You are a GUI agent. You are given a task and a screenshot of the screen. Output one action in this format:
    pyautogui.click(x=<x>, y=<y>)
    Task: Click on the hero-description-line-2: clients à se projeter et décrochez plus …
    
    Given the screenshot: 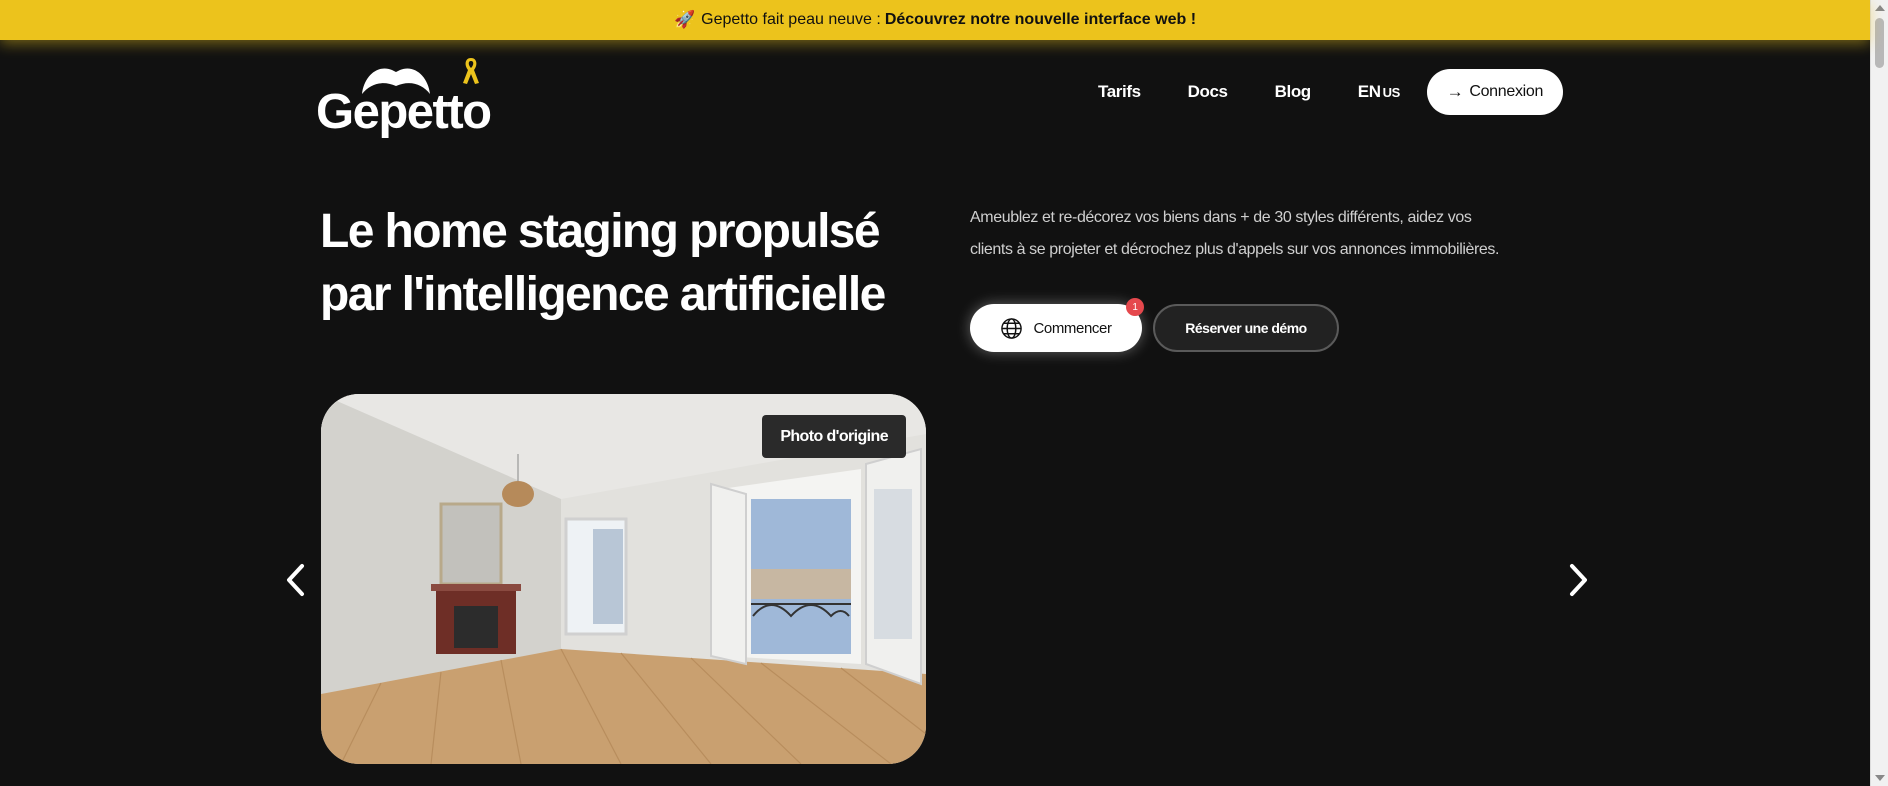 What is the action you would take?
    pyautogui.click(x=1235, y=249)
    